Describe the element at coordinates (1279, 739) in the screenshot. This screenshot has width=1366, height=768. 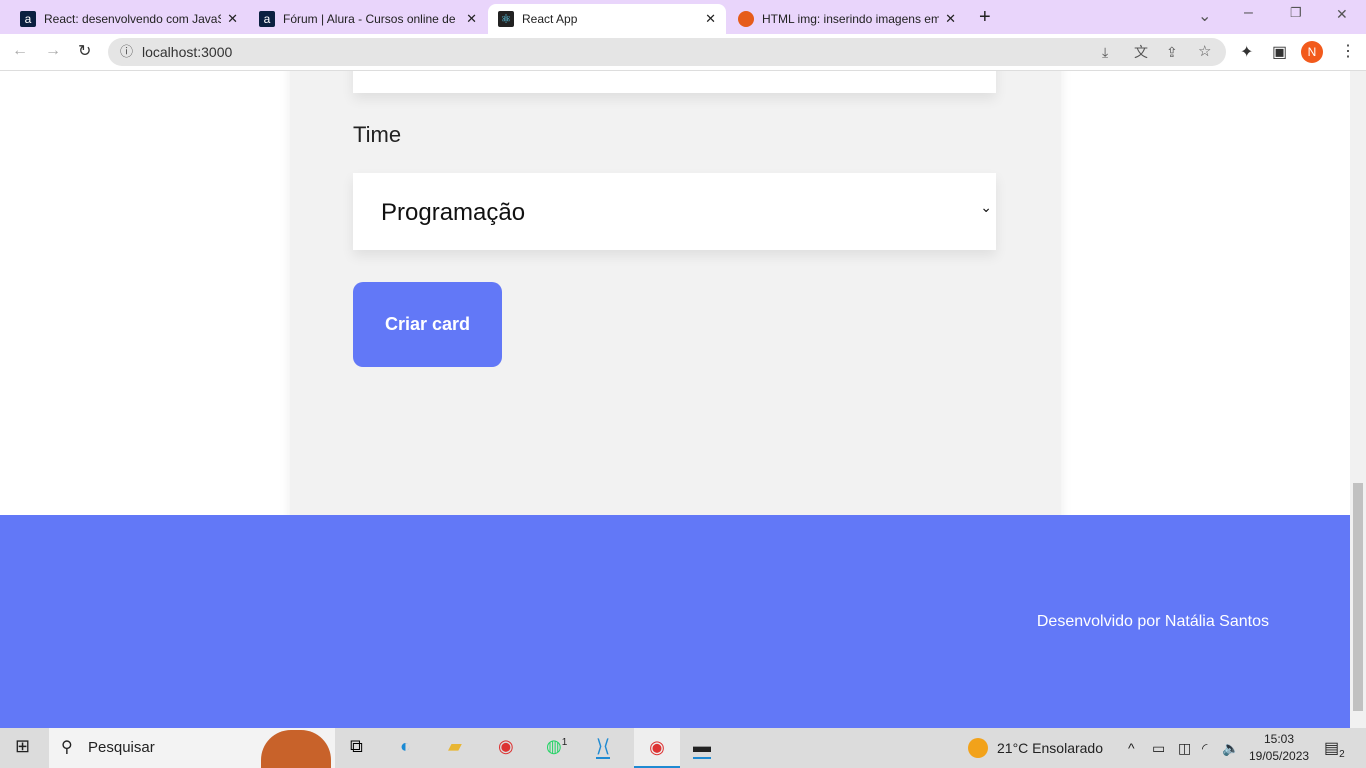
I see `clock-time: 15:03` at that location.